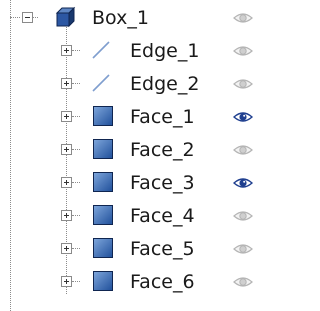 This screenshot has width=320, height=311. I want to click on tree-item-label: Face_2, so click(162, 150).